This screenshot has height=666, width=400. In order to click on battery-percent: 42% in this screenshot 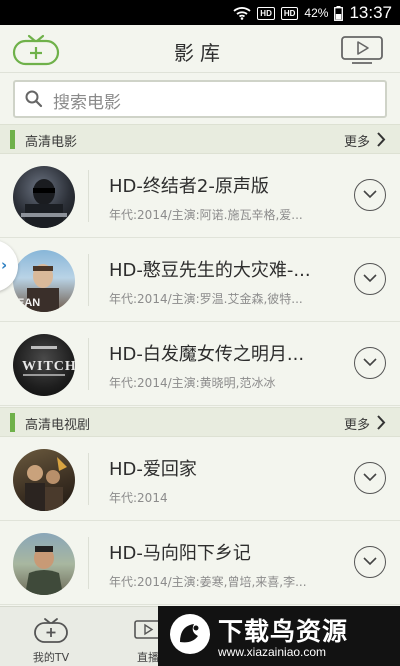, I will do `click(316, 13)`.